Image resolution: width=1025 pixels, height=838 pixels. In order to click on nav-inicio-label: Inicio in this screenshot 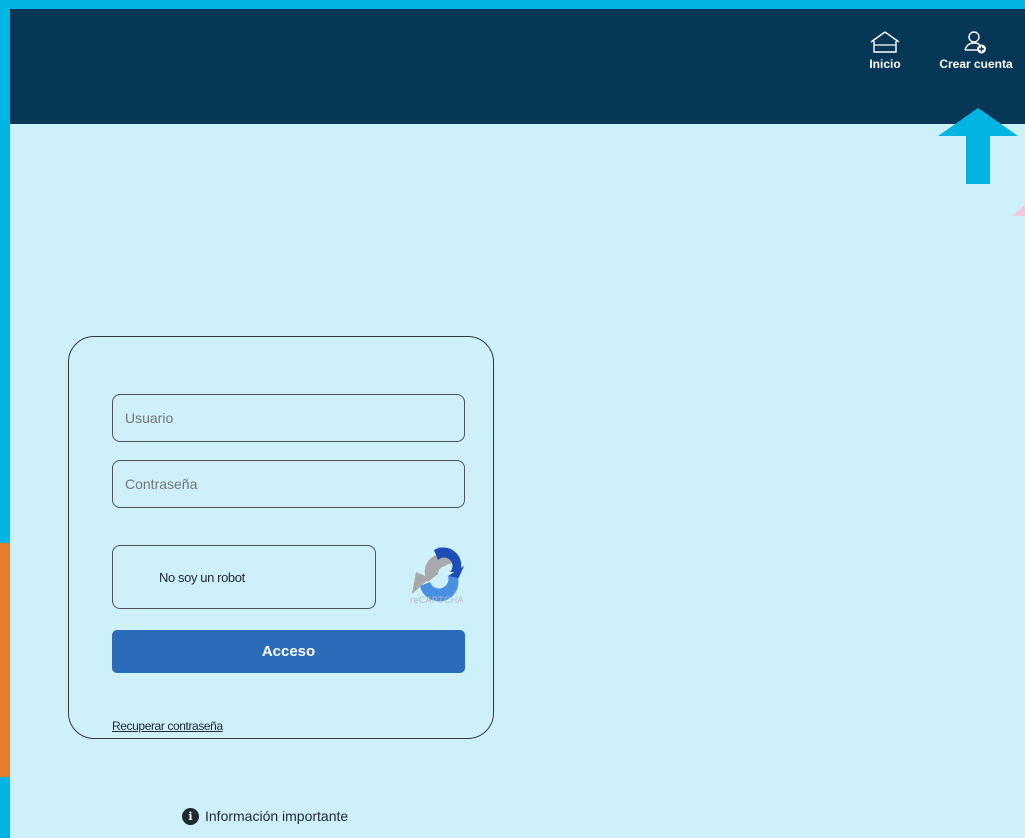, I will do `click(885, 64)`.